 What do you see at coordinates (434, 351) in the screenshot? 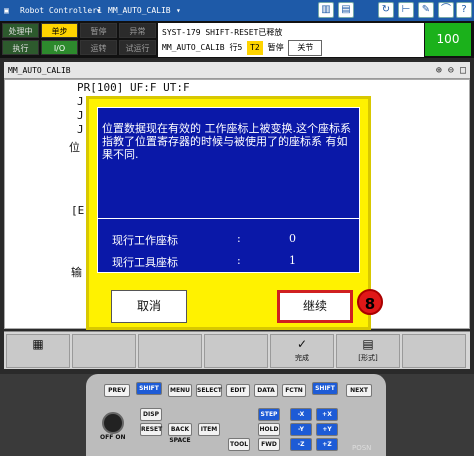
I see `softkey-f6` at bounding box center [434, 351].